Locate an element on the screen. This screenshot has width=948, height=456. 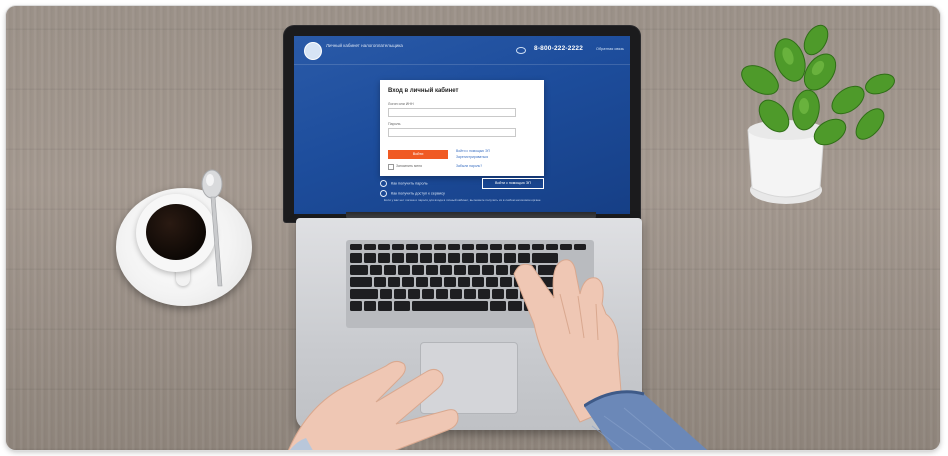
password-field is located at coordinates (452, 132).